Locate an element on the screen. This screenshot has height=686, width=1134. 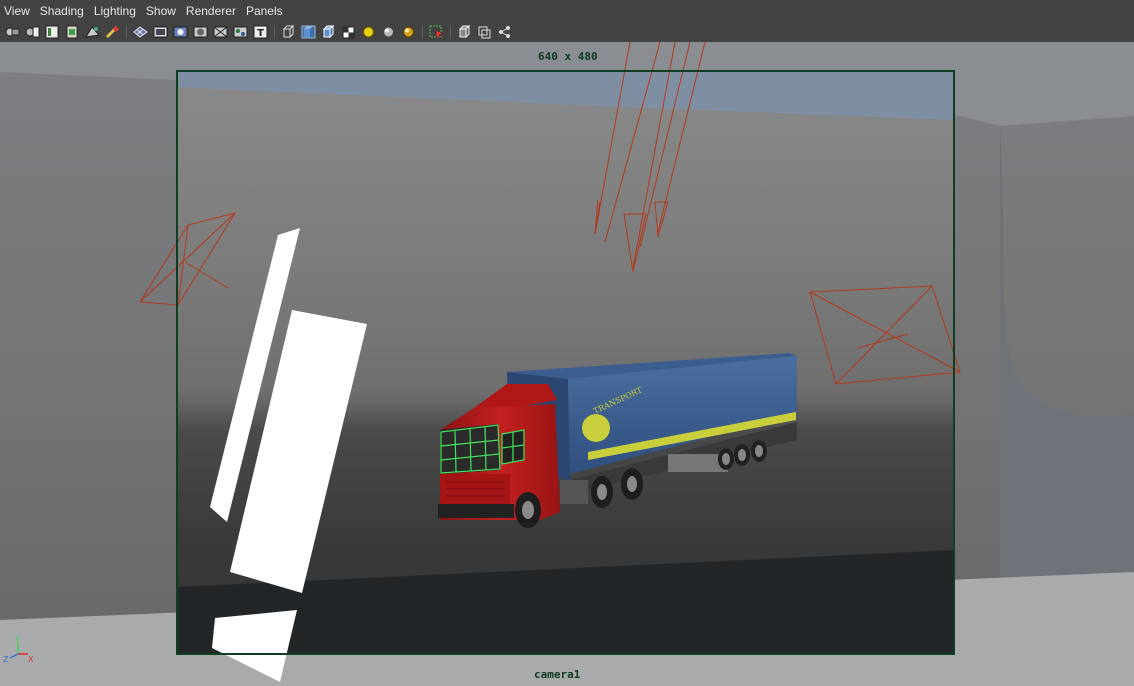
textured-icon is located at coordinates (348, 32).